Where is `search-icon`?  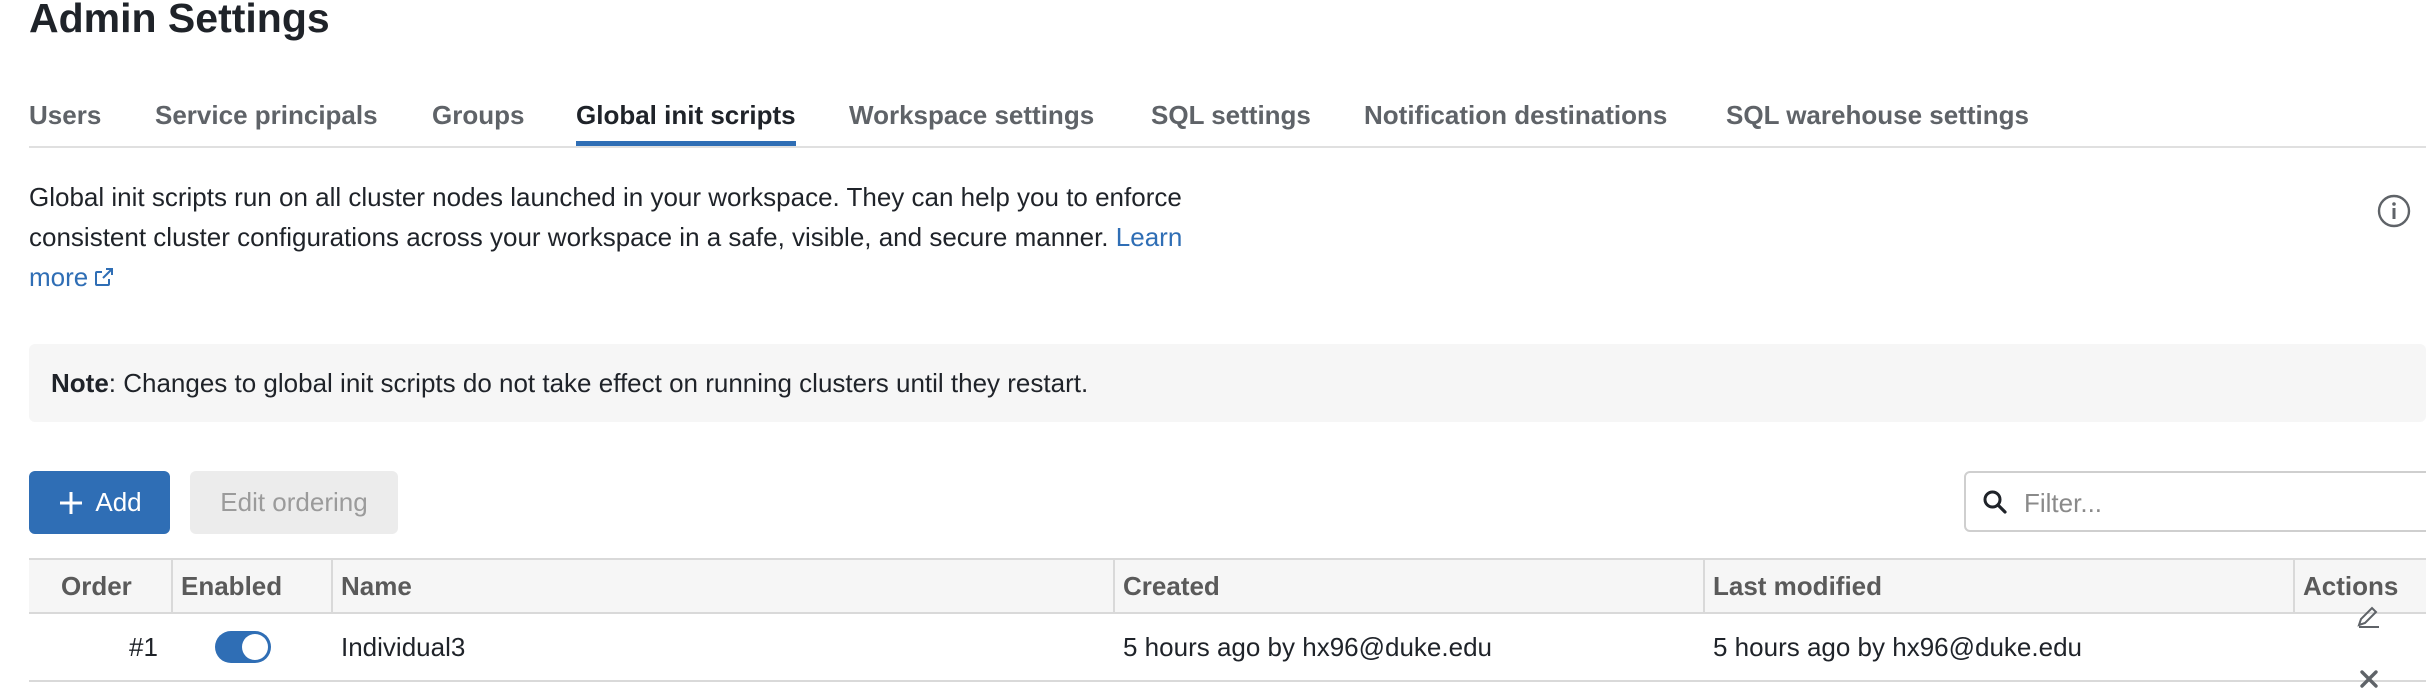
search-icon is located at coordinates (1995, 502).